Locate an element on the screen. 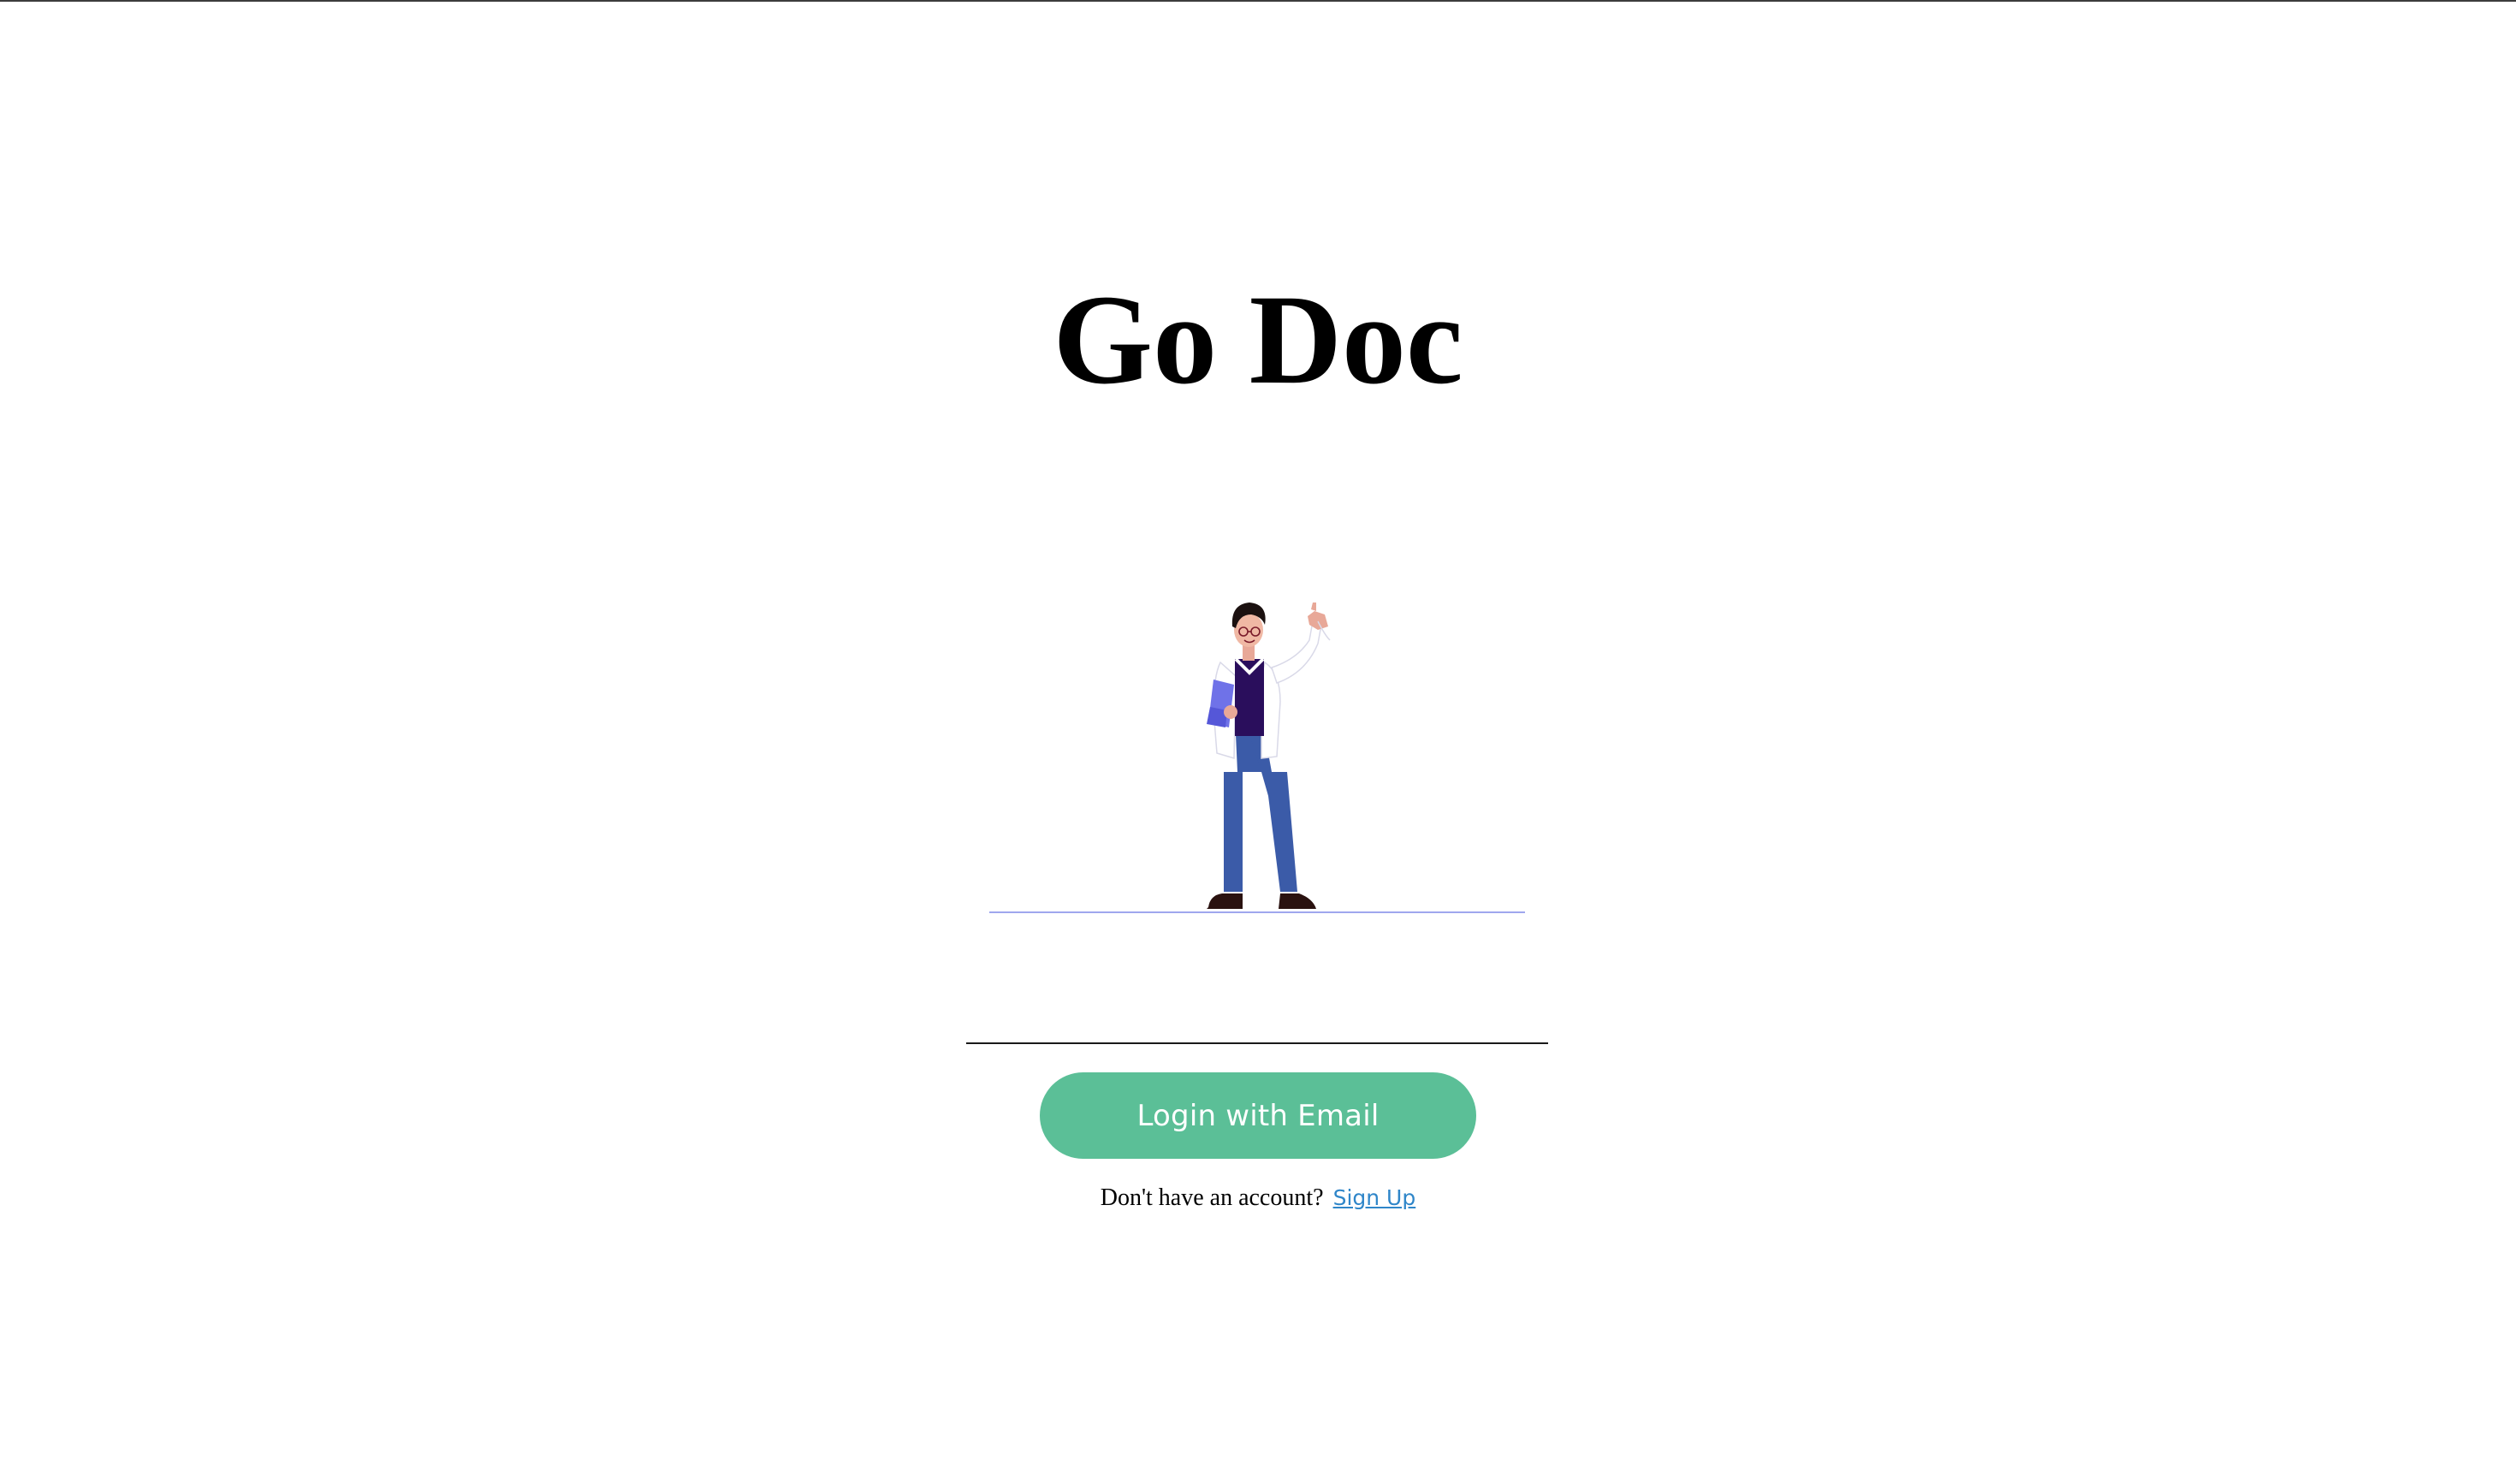  email-input is located at coordinates (1257, 1043).